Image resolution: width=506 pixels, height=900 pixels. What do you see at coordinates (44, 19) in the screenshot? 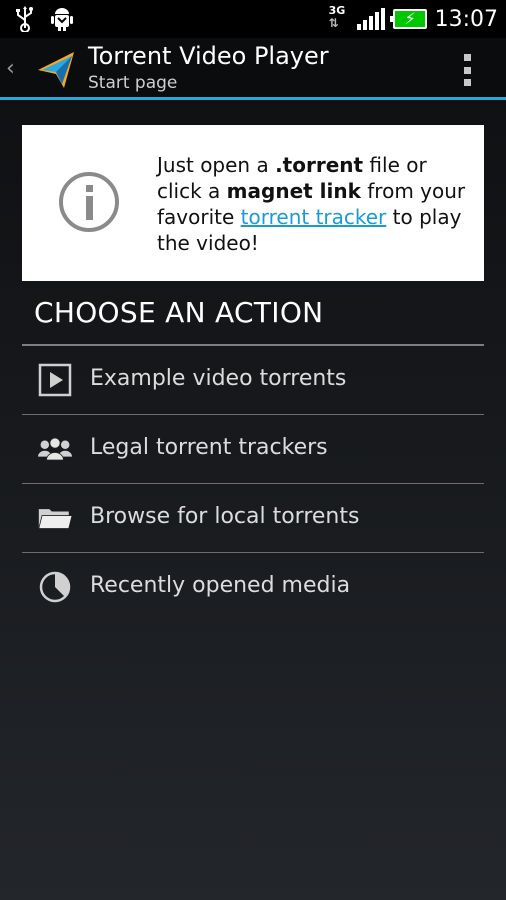
I see `notification-icons` at bounding box center [44, 19].